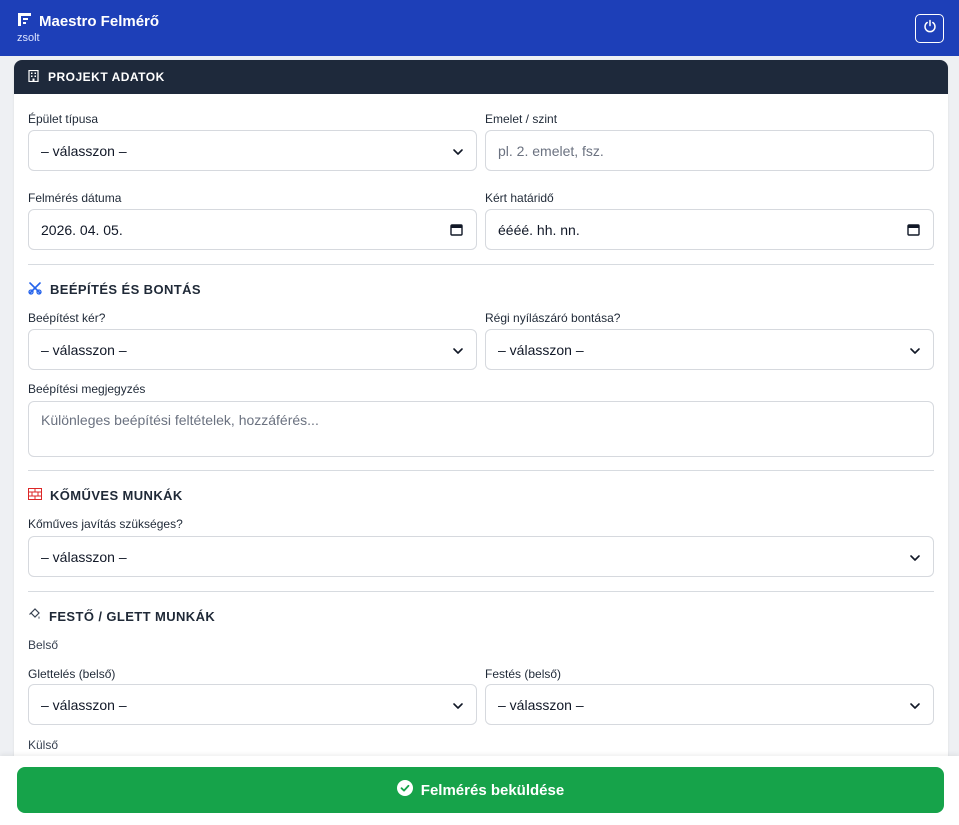 The image size is (959, 825). Describe the element at coordinates (84, 150) in the screenshot. I see `building-type-value: – válasszon –` at that location.